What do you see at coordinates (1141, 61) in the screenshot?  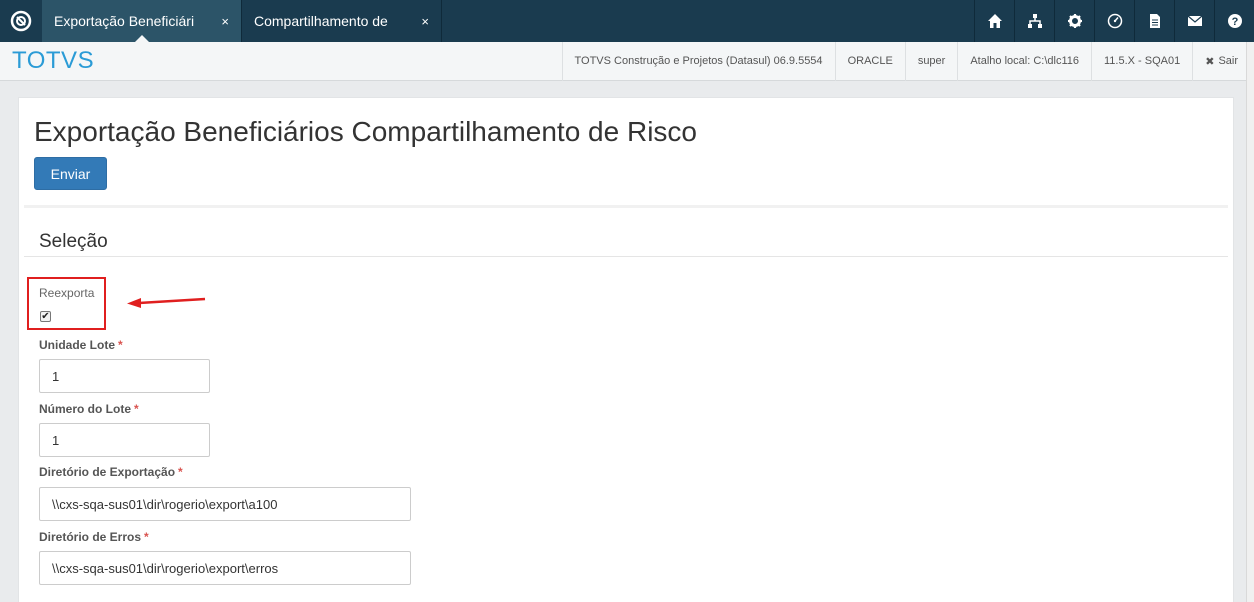 I see `version-info: 11.5.X - SQA01` at bounding box center [1141, 61].